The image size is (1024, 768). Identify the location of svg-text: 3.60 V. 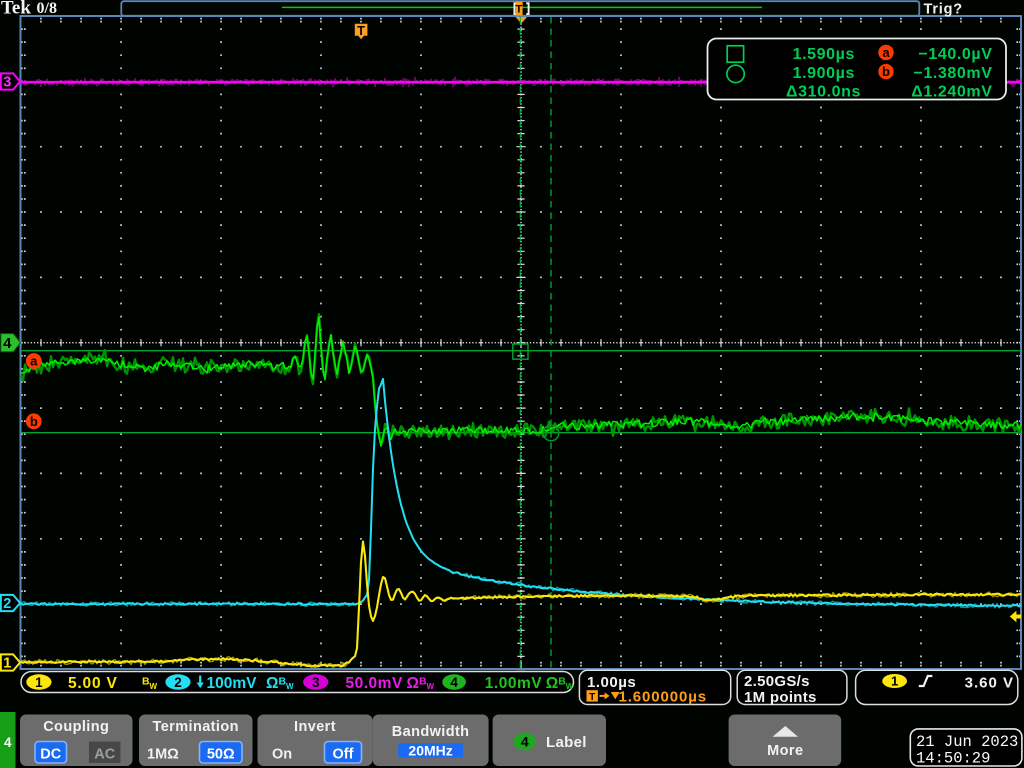
(989, 682).